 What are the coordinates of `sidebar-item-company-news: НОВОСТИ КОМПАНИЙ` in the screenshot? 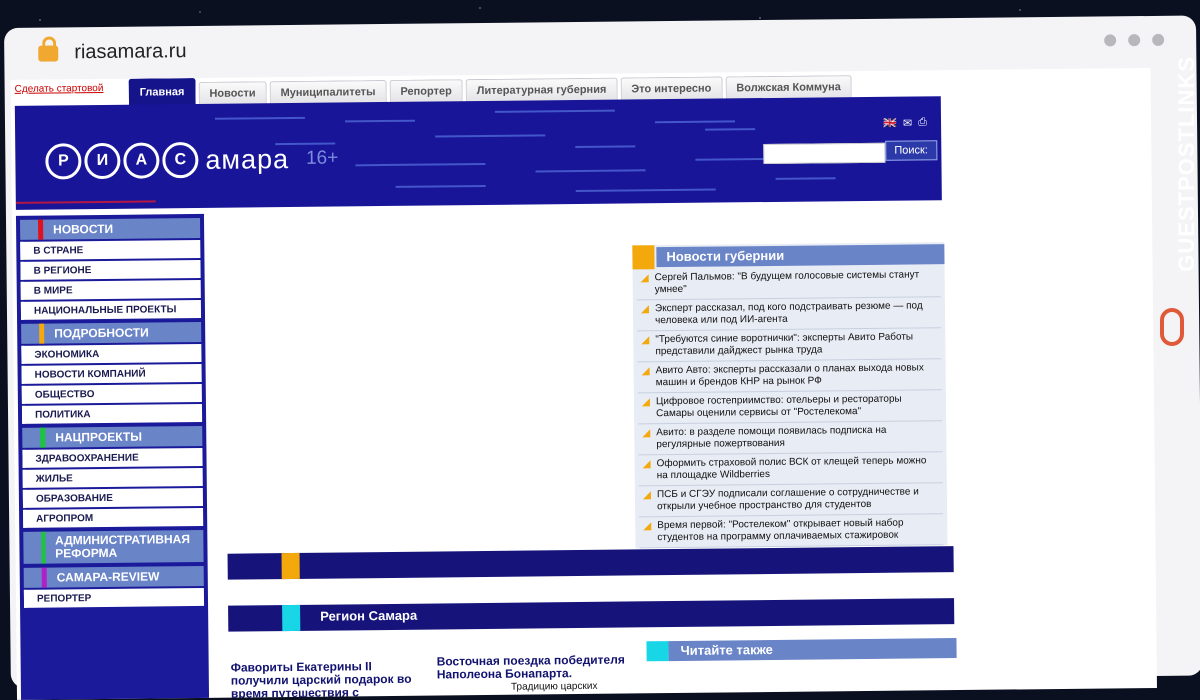 It's located at (111, 373).